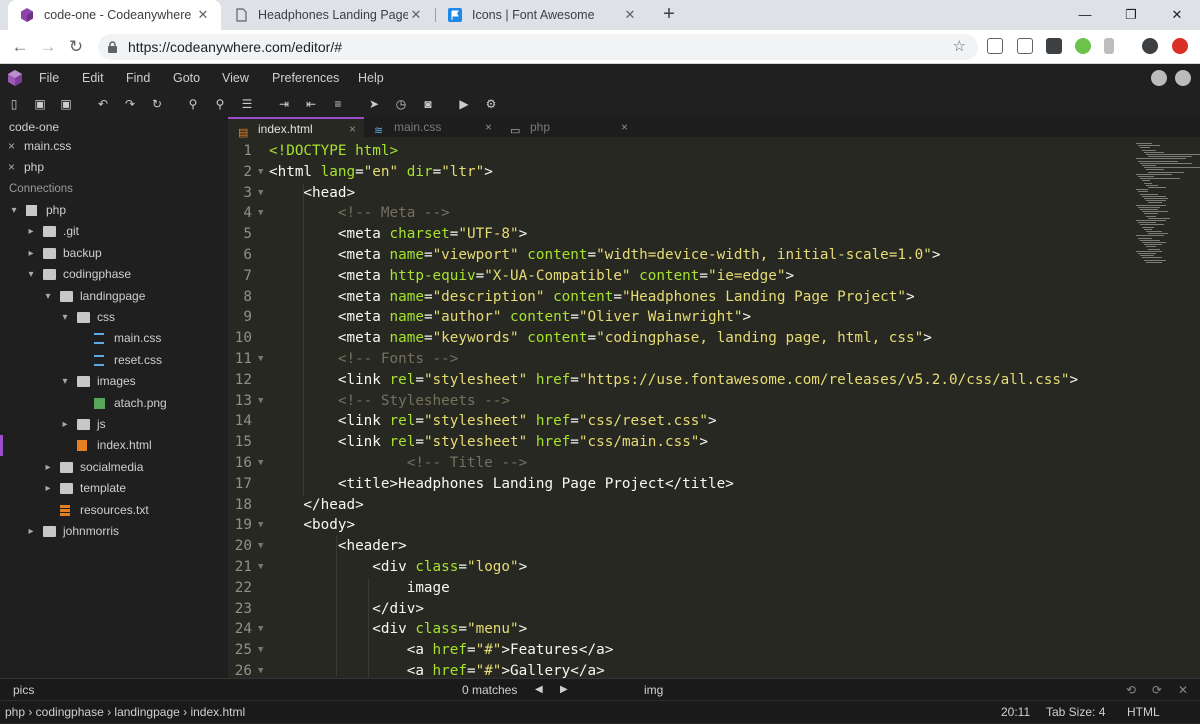 The width and height of the screenshot is (1200, 724). Describe the element at coordinates (538, 47) in the screenshot. I see `address-bar: https://codeanywhere.com/editor/# ☆` at that location.